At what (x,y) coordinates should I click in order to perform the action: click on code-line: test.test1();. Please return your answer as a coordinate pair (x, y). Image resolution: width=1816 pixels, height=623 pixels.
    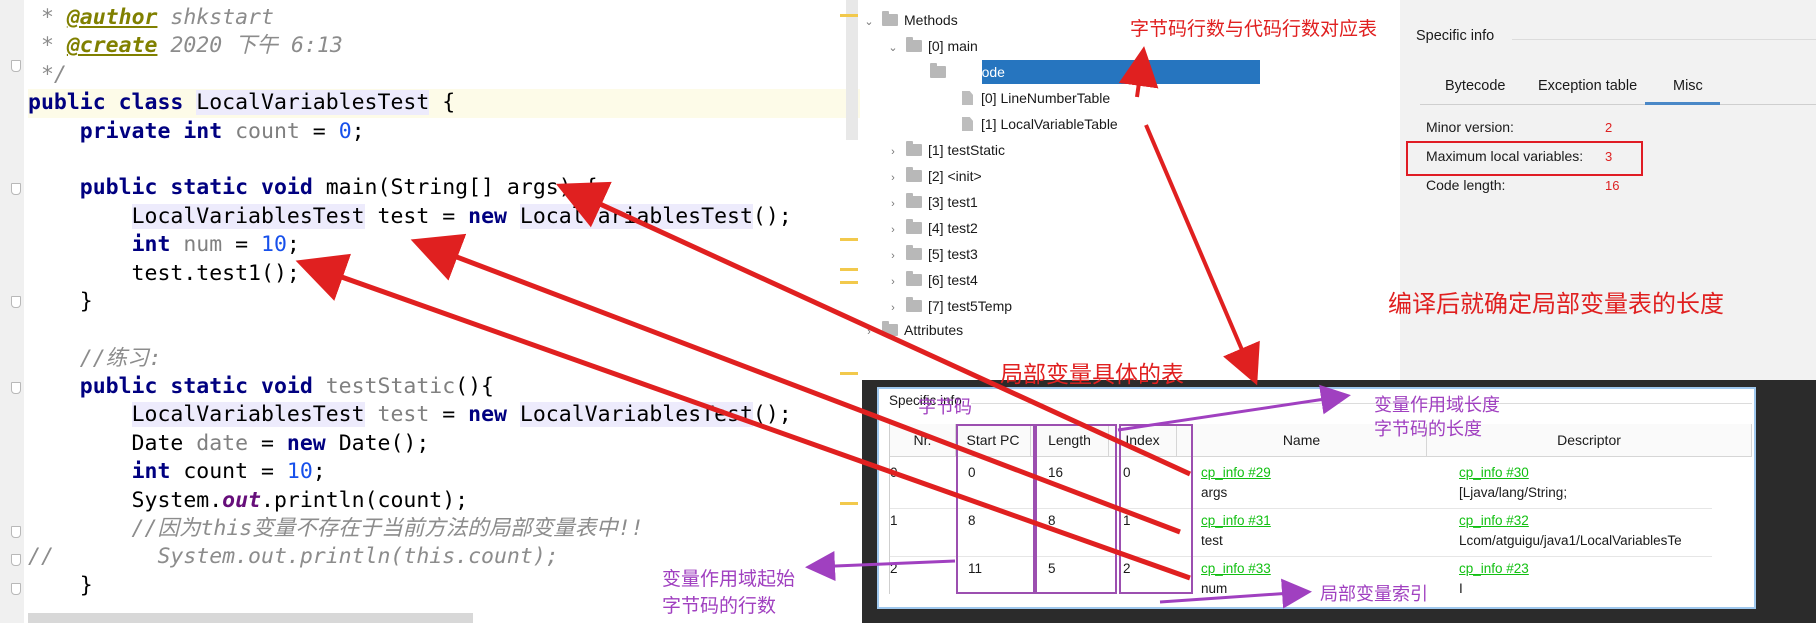
    Looking at the image, I should click on (444, 274).